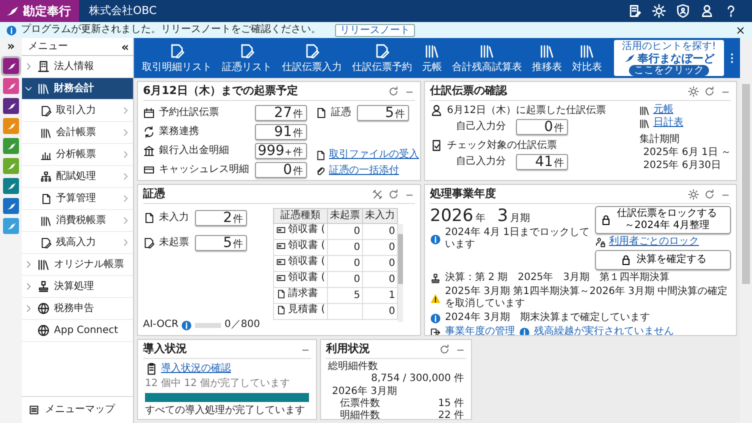 Image resolution: width=752 pixels, height=423 pixels. I want to click on paperclip-icon, so click(320, 171).